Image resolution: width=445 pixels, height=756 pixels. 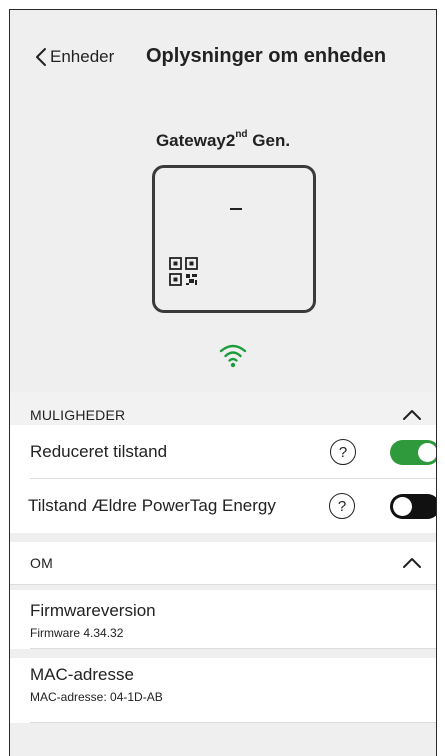 I want to click on info-row-mac: MAC-adresse MAC-adresse: 04-1D-AB, so click(x=223, y=690).